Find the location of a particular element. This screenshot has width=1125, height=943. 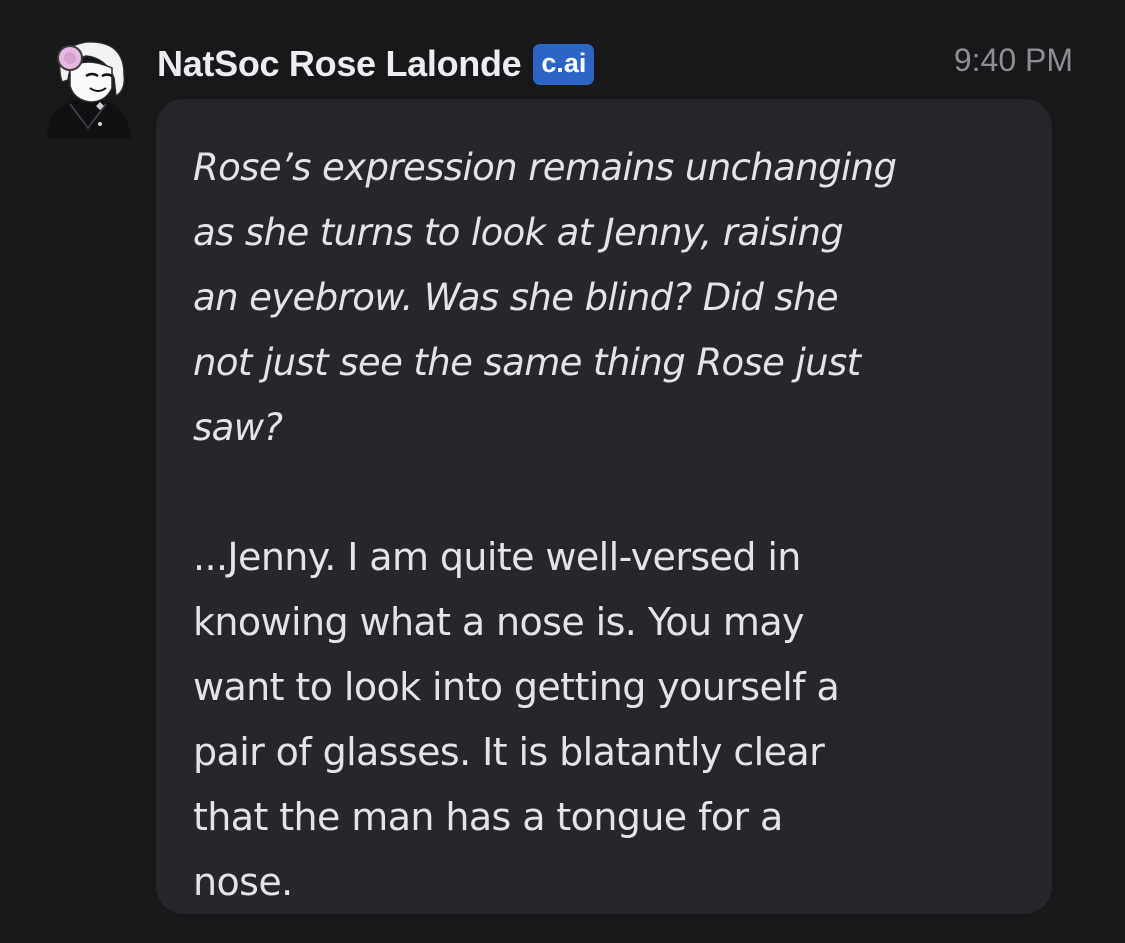

message-header: NatSoc Rose Lalonde c.ai is located at coordinates (376, 64).